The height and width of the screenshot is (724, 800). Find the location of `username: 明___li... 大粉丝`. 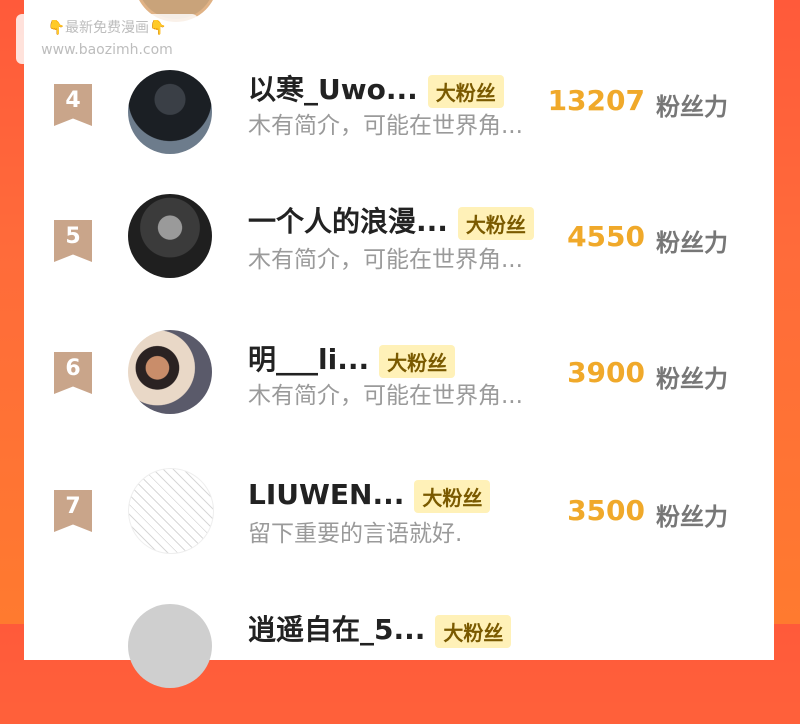

username: 明___li... 大粉丝 is located at coordinates (352, 358).